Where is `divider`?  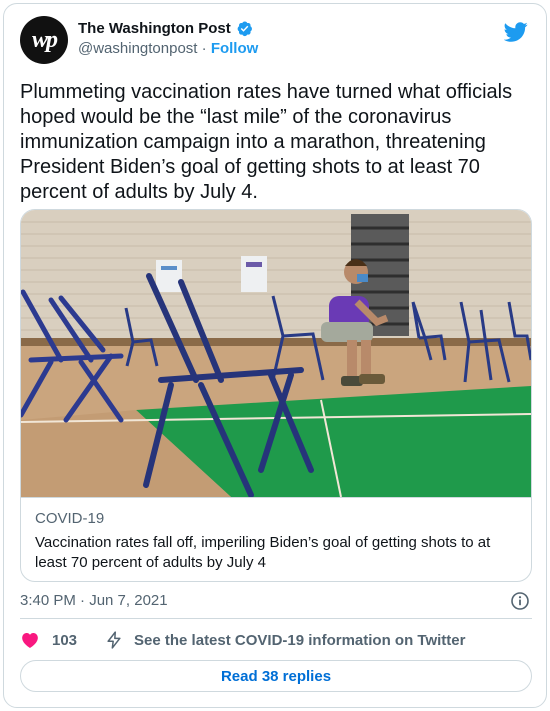
divider is located at coordinates (276, 618).